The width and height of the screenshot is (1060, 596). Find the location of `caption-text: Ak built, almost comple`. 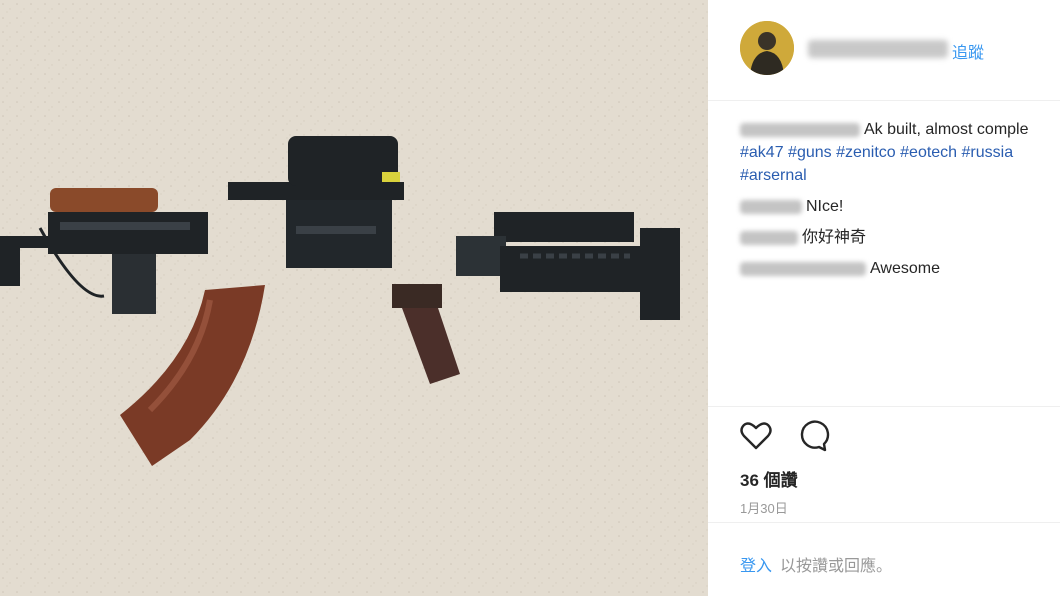

caption-text: Ak built, almost comple is located at coordinates (946, 129).